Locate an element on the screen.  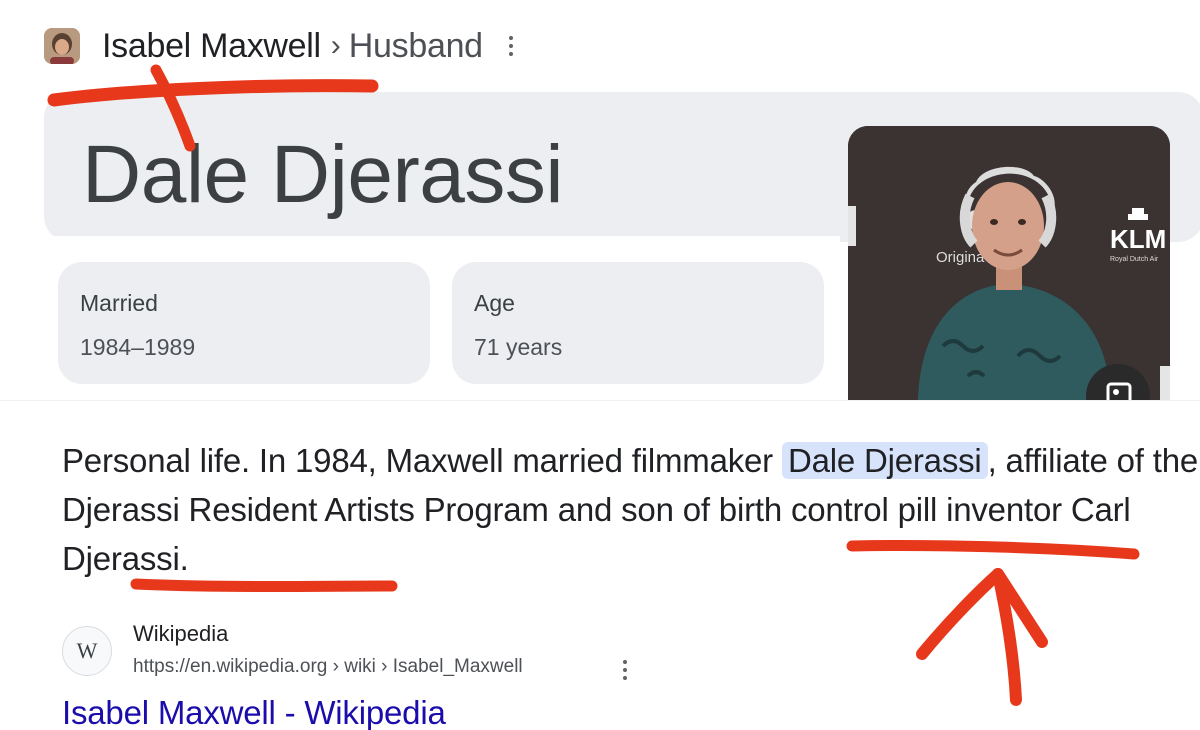
breadcrumb-relation: Husband is located at coordinates (416, 46).